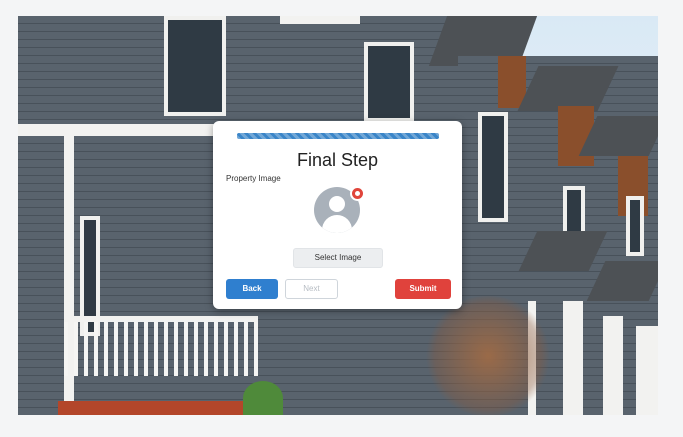  I want to click on back-button: Back, so click(252, 289).